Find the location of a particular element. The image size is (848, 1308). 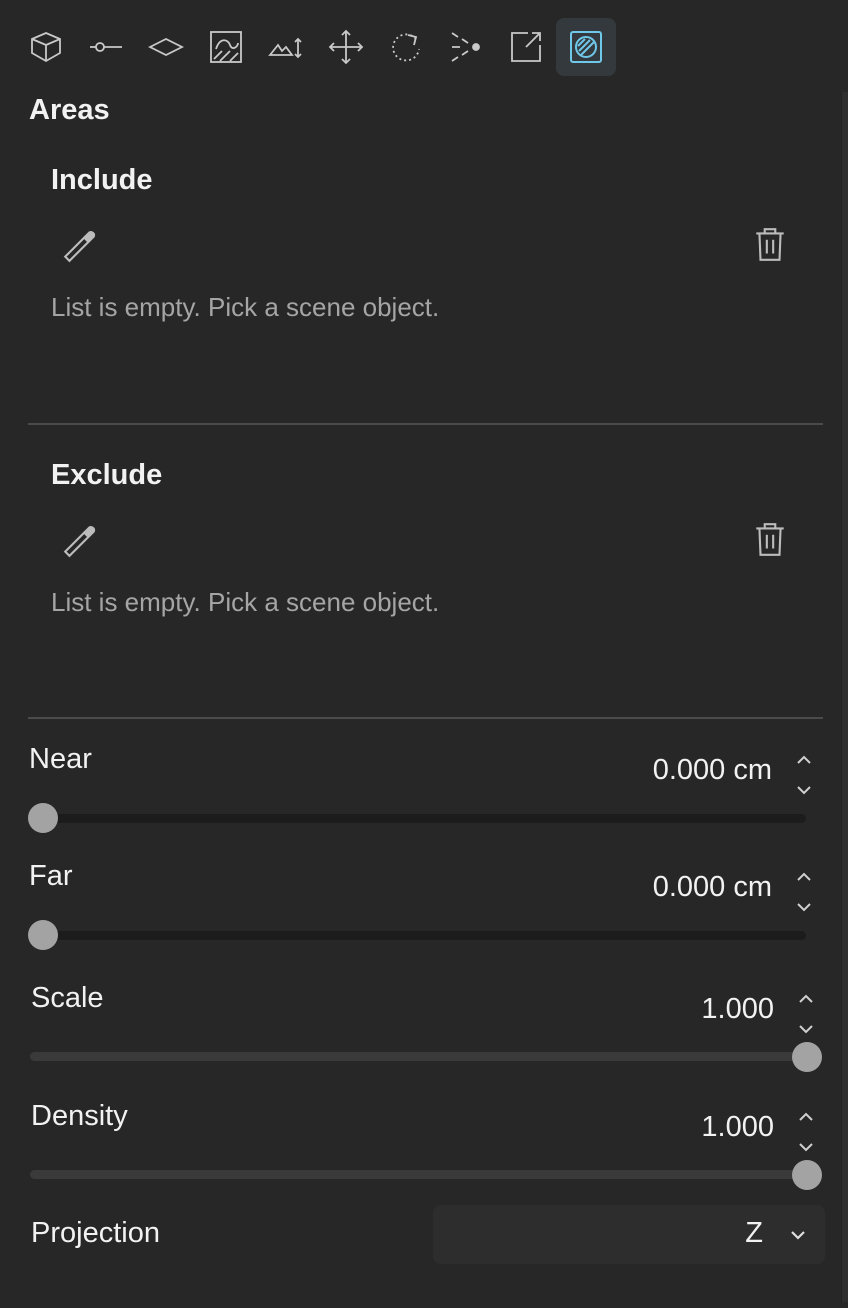

include-pick-button is located at coordinates (80, 246).